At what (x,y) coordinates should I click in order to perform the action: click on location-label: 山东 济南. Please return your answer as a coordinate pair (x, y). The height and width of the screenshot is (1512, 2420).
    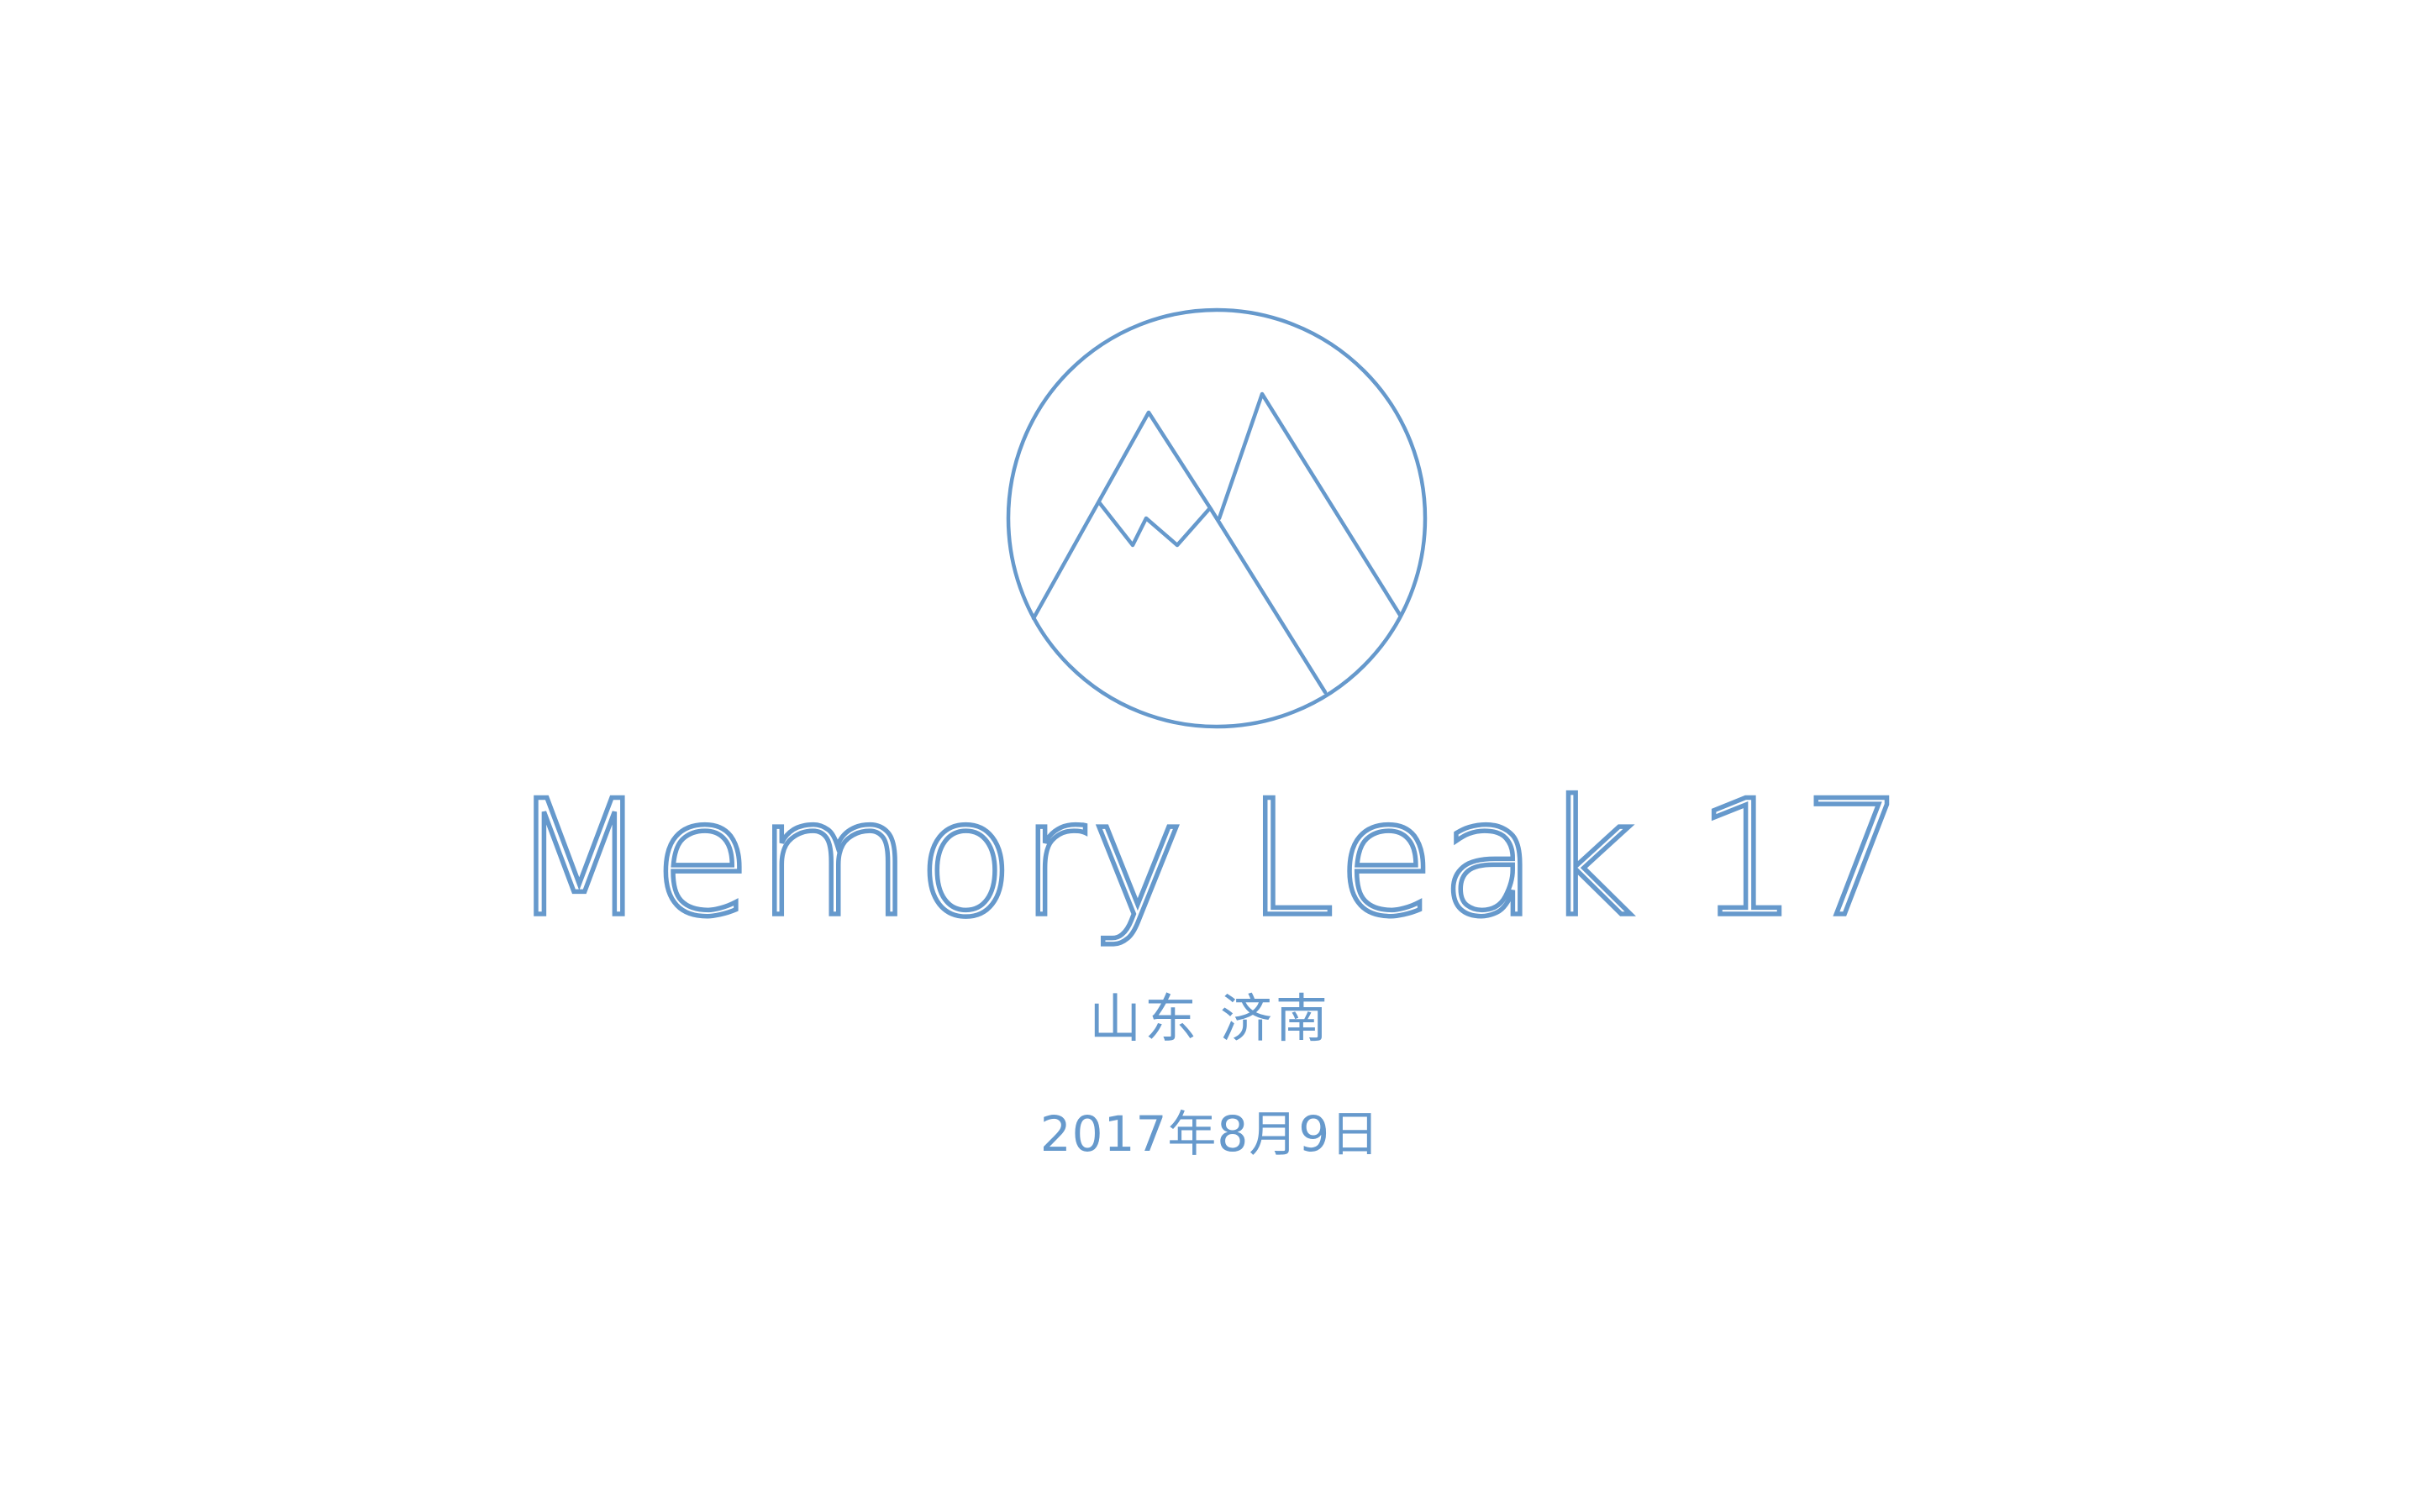
    Looking at the image, I should click on (1210, 1018).